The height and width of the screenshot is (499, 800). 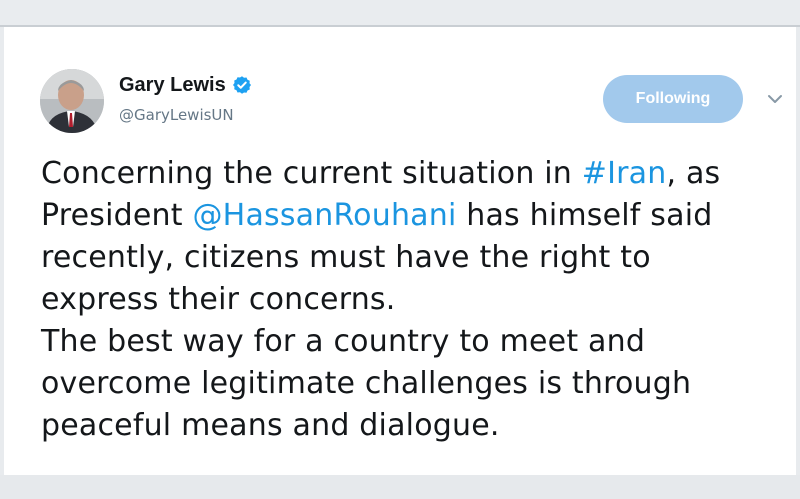 I want to click on author-name-row: Gary Lewis, so click(x=185, y=85).